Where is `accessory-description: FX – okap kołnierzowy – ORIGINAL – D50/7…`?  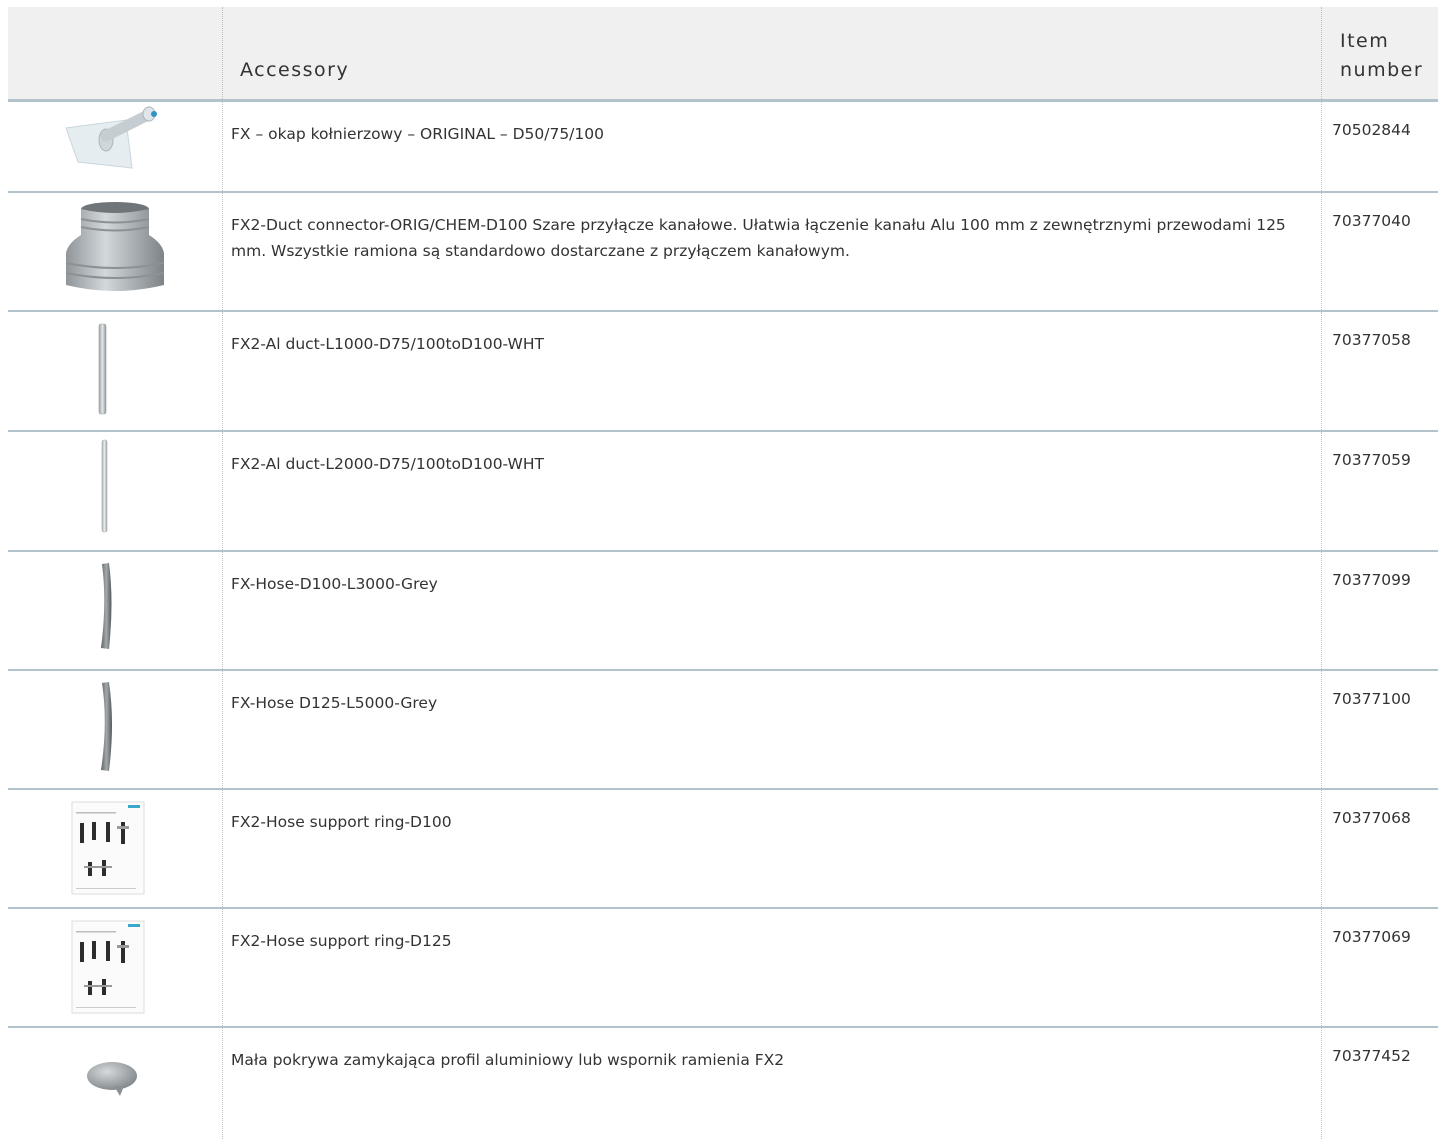
accessory-description: FX – okap kołnierzowy – ORIGINAL – D50/7… is located at coordinates (417, 134).